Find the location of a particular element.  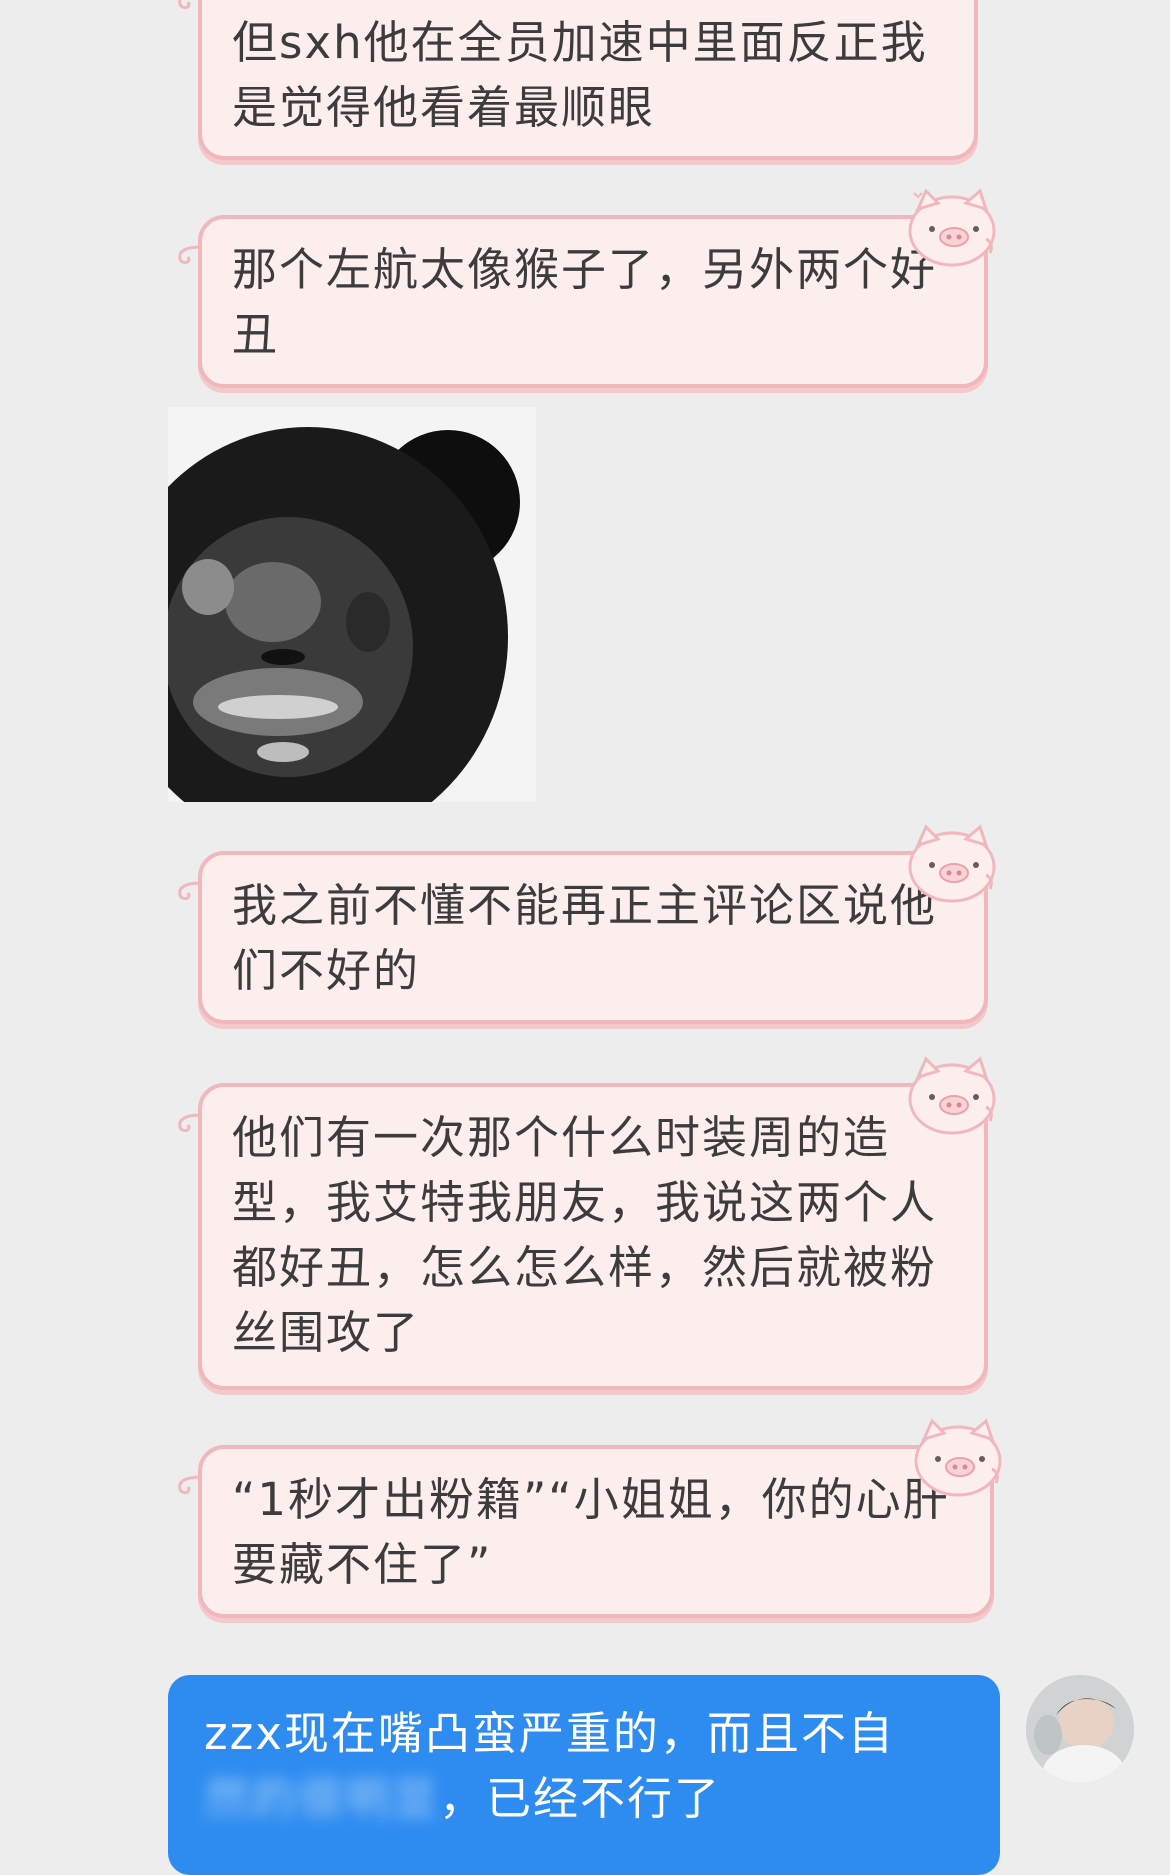

message-text: “1秒才出粉籍”“小姐姐，你的心肝要藏不住了” is located at coordinates (591, 1532).